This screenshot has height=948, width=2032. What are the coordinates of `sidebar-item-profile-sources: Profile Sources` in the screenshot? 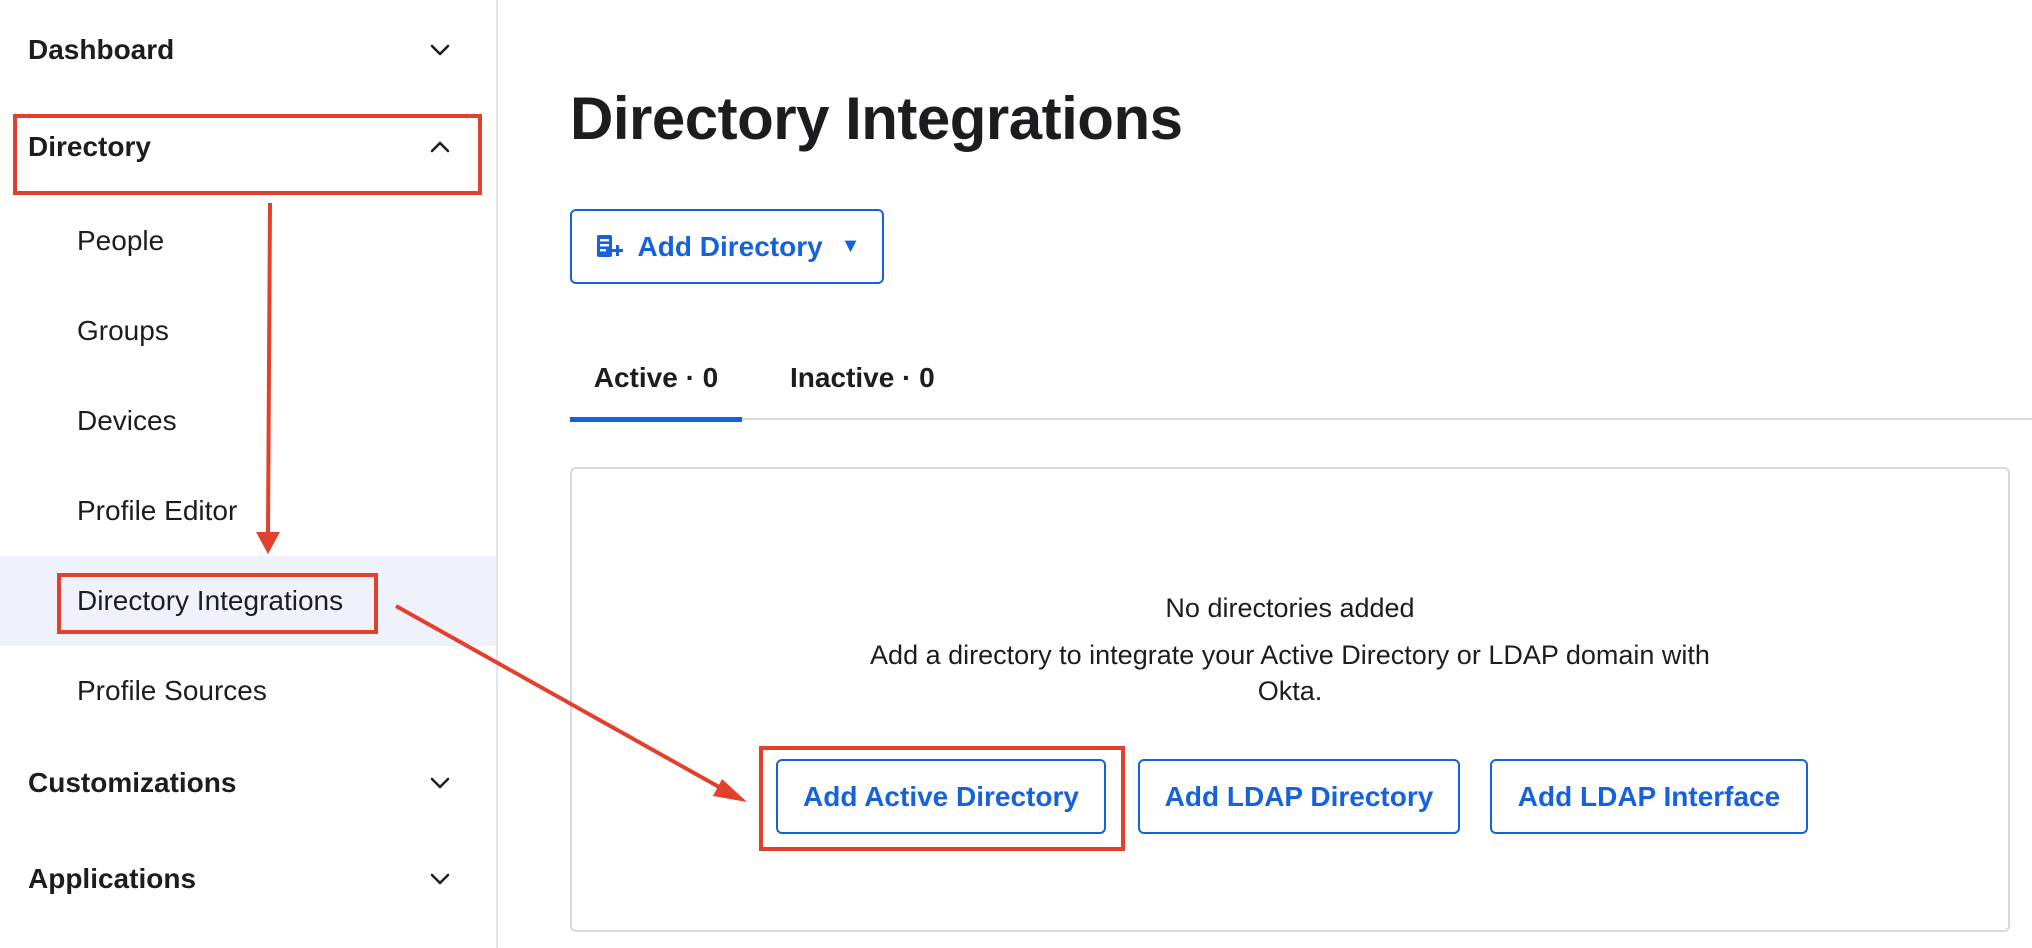 It's located at (248, 691).